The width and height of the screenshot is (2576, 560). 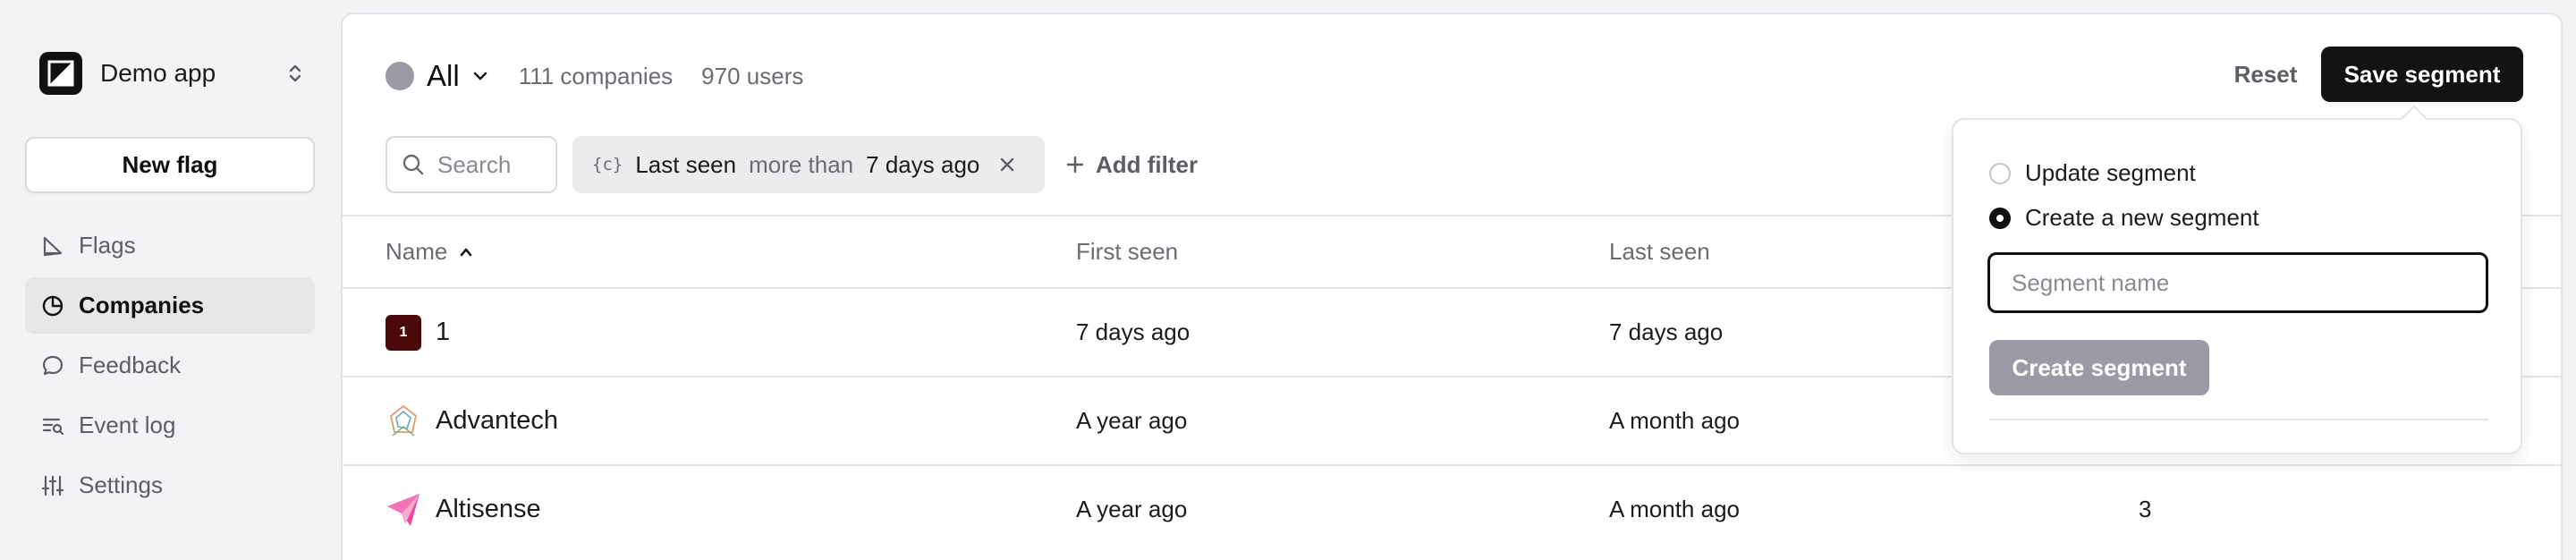 What do you see at coordinates (2000, 218) in the screenshot?
I see `radio-button-selected` at bounding box center [2000, 218].